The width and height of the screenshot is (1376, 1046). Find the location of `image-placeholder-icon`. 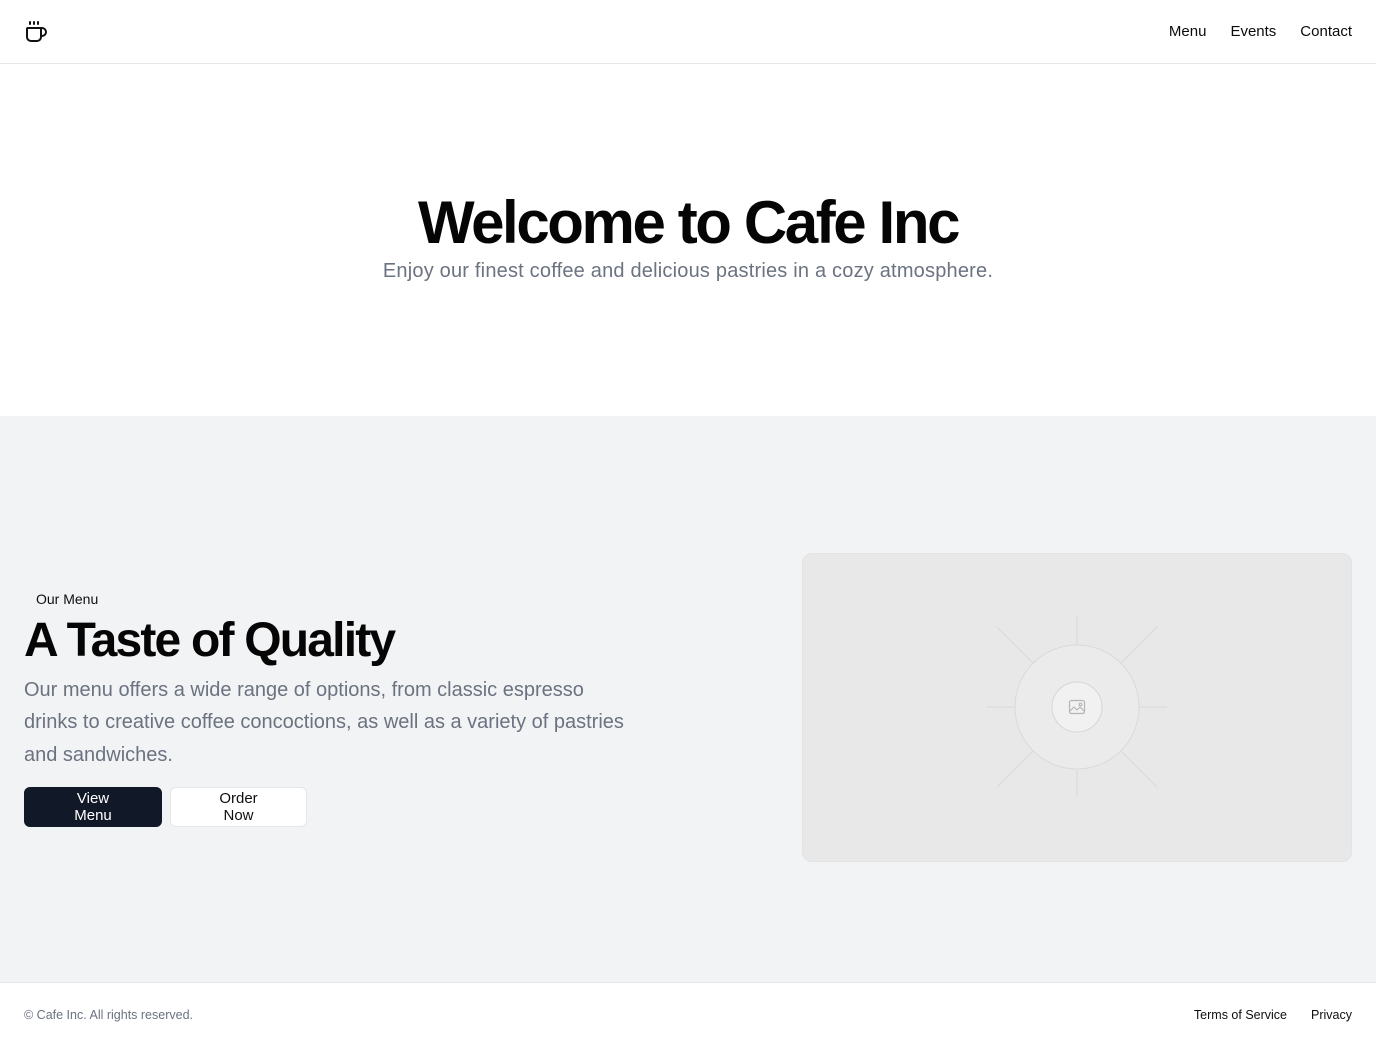

image-placeholder-icon is located at coordinates (1077, 707).